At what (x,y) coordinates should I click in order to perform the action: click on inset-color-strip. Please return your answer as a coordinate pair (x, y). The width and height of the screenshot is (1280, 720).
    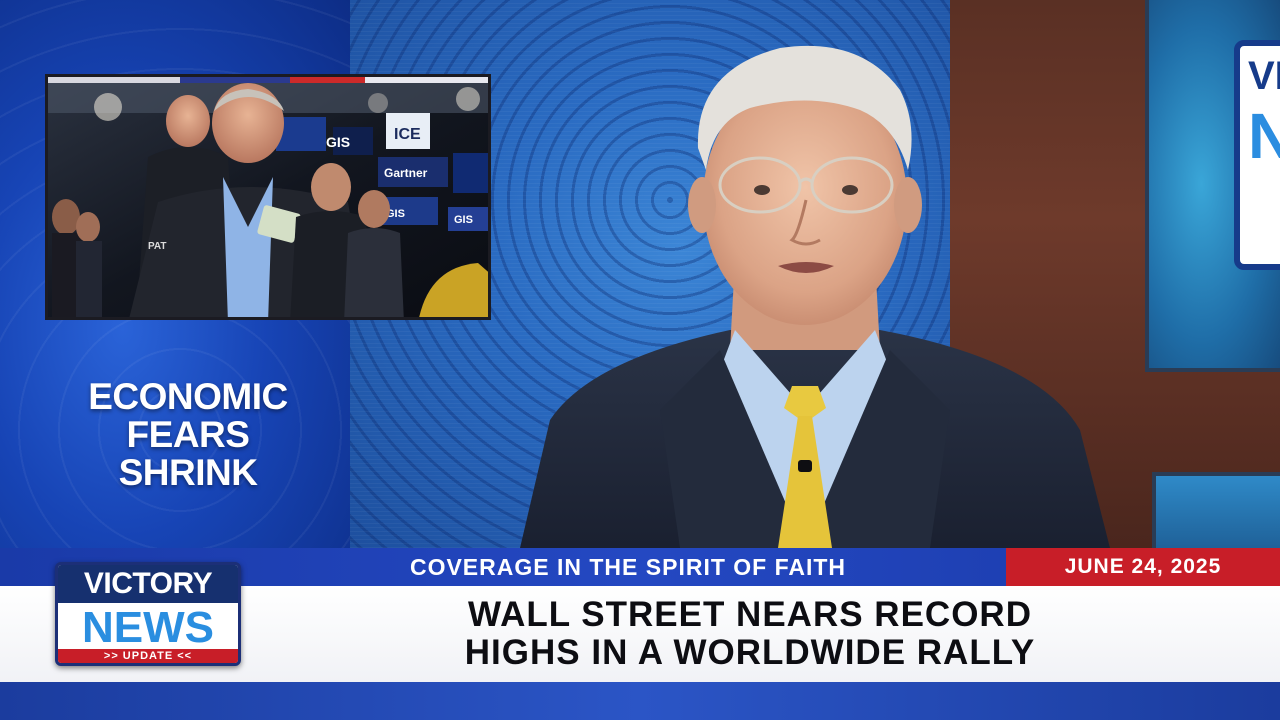
    Looking at the image, I should click on (268, 80).